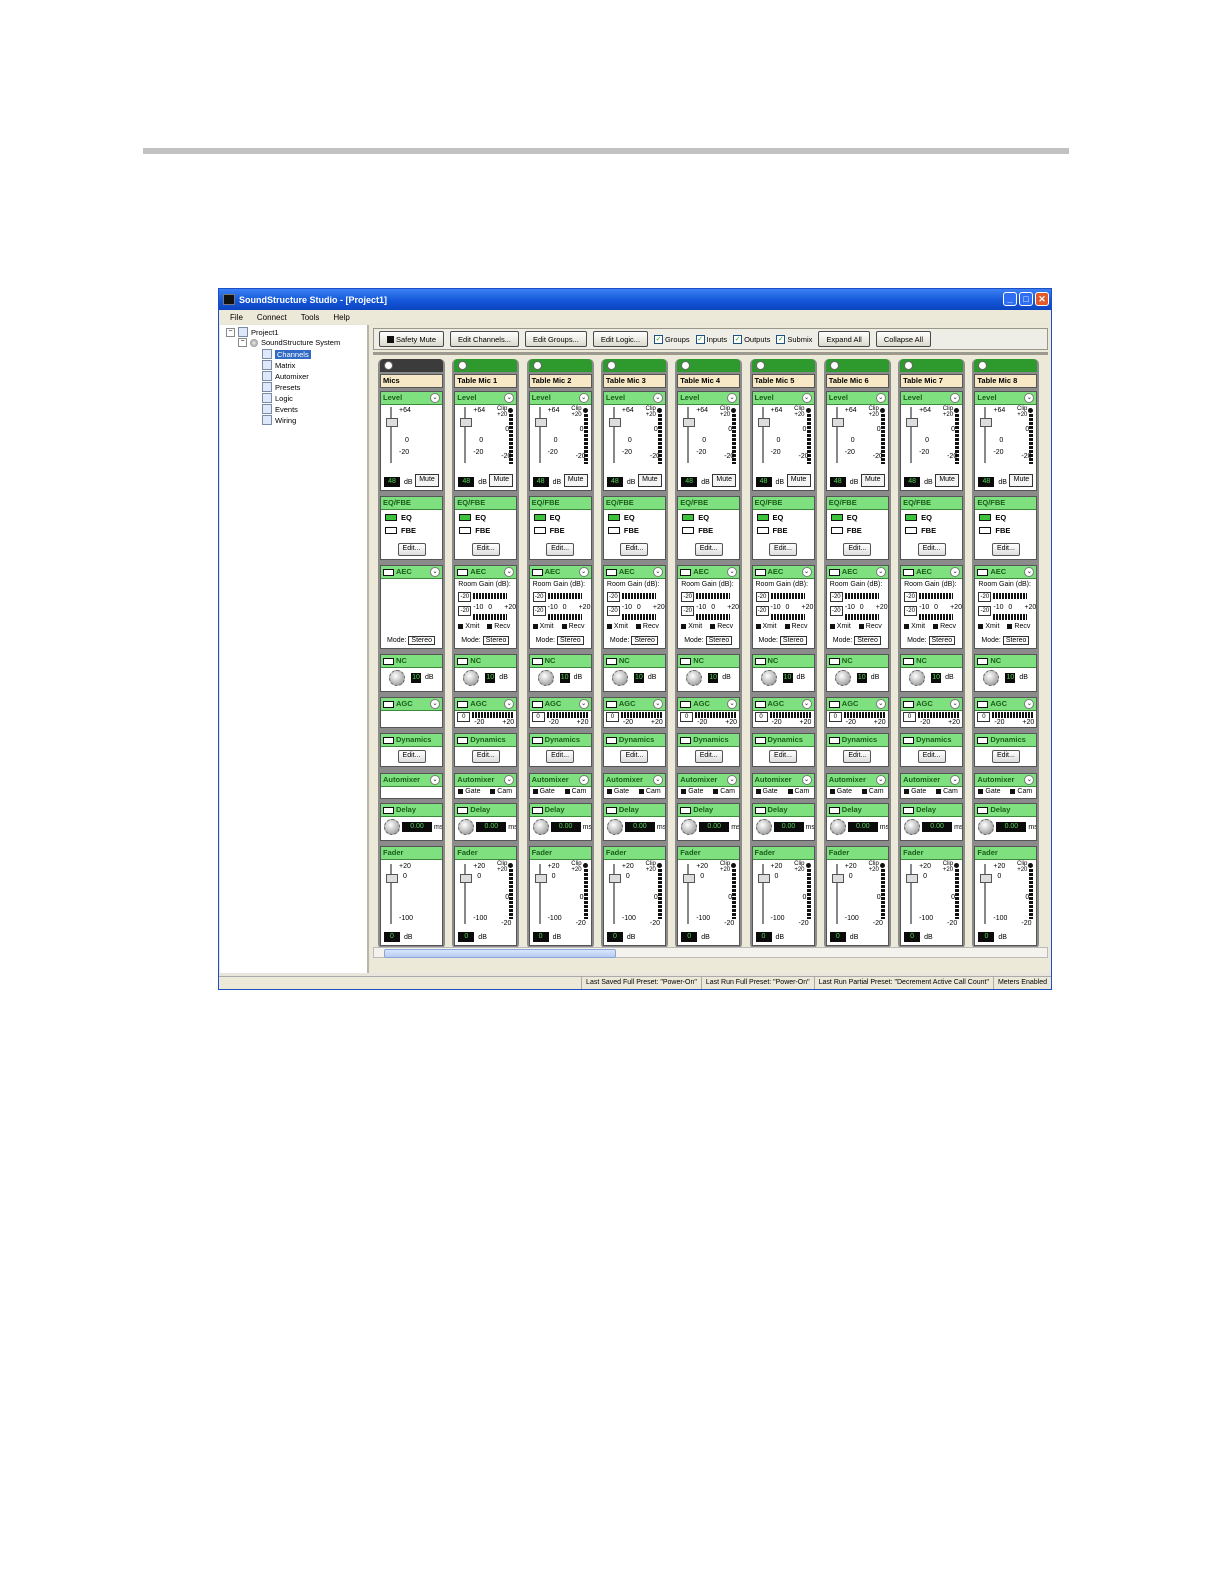 The image size is (1224, 1584). Describe the element at coordinates (794, 339) in the screenshot. I see `submix-checkbox: ✓ Submix` at that location.